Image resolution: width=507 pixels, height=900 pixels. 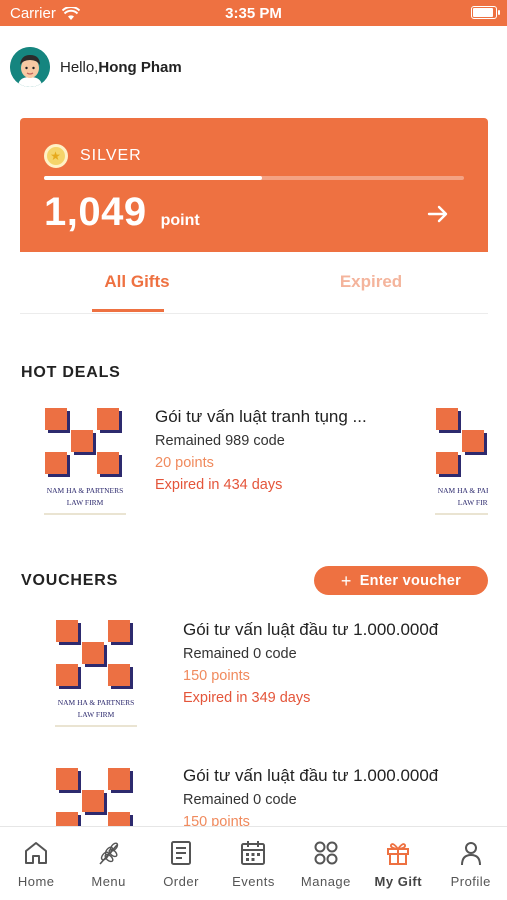 I want to click on avatar, so click(x=30, y=67).